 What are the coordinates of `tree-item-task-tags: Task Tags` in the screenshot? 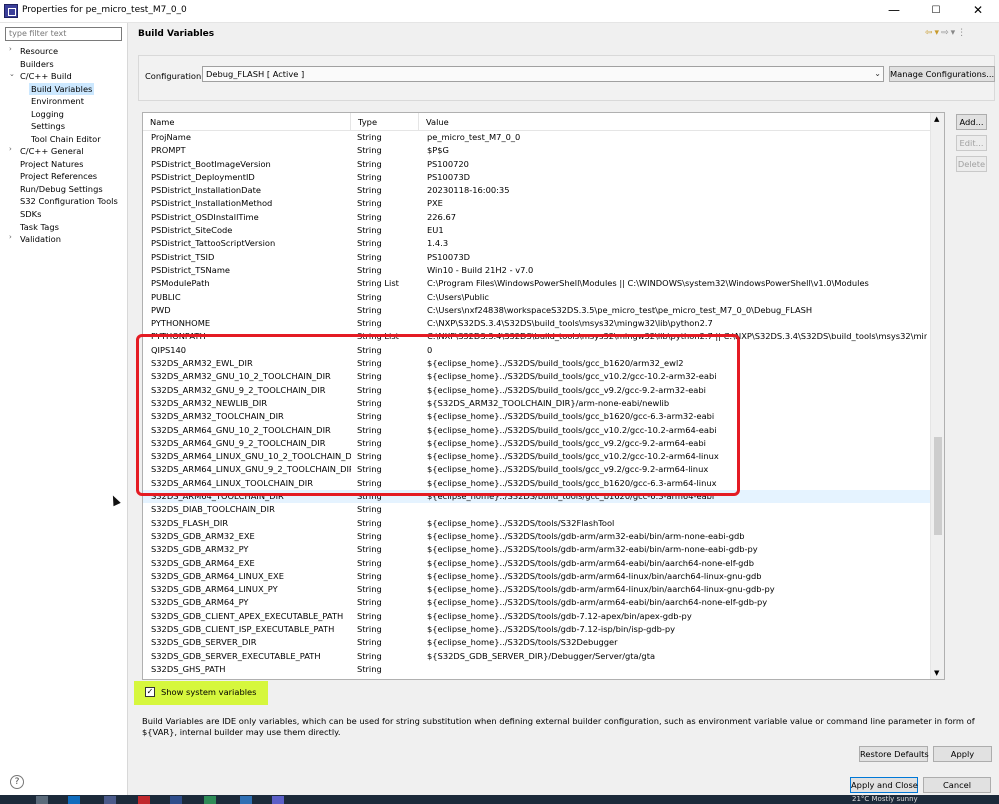 It's located at (39, 227).